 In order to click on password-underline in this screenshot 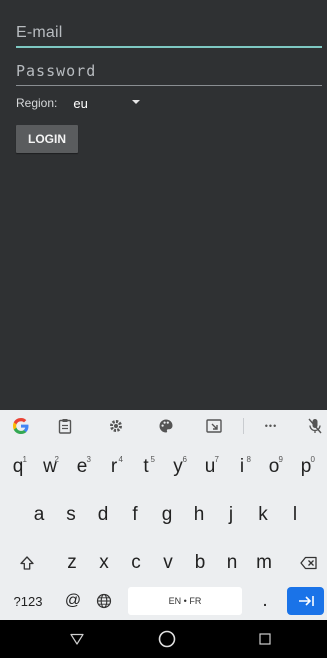, I will do `click(169, 85)`.